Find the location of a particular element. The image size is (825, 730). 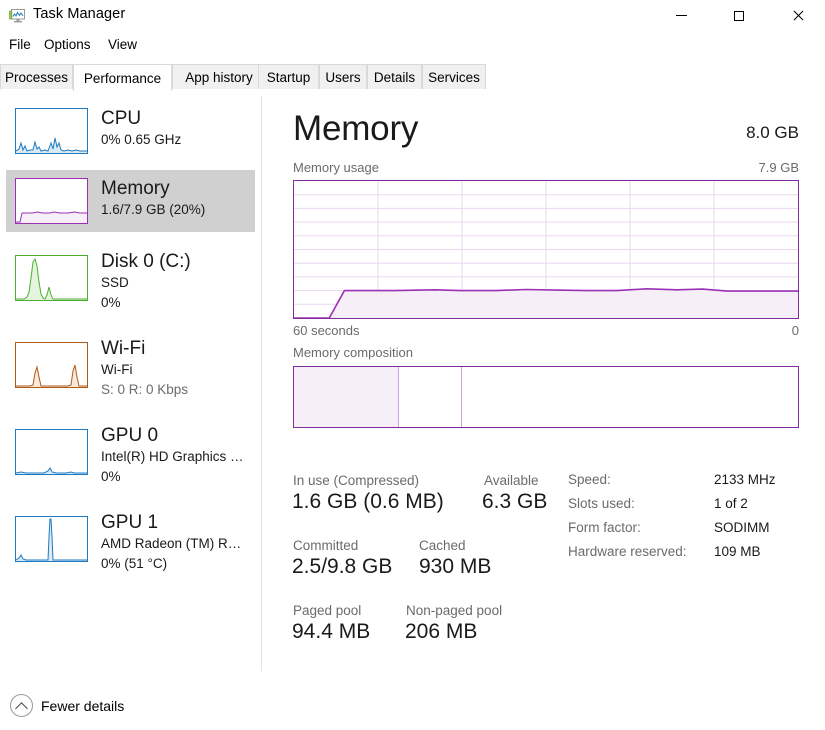

sidebar-thumbnail-cpu is located at coordinates (51, 131).